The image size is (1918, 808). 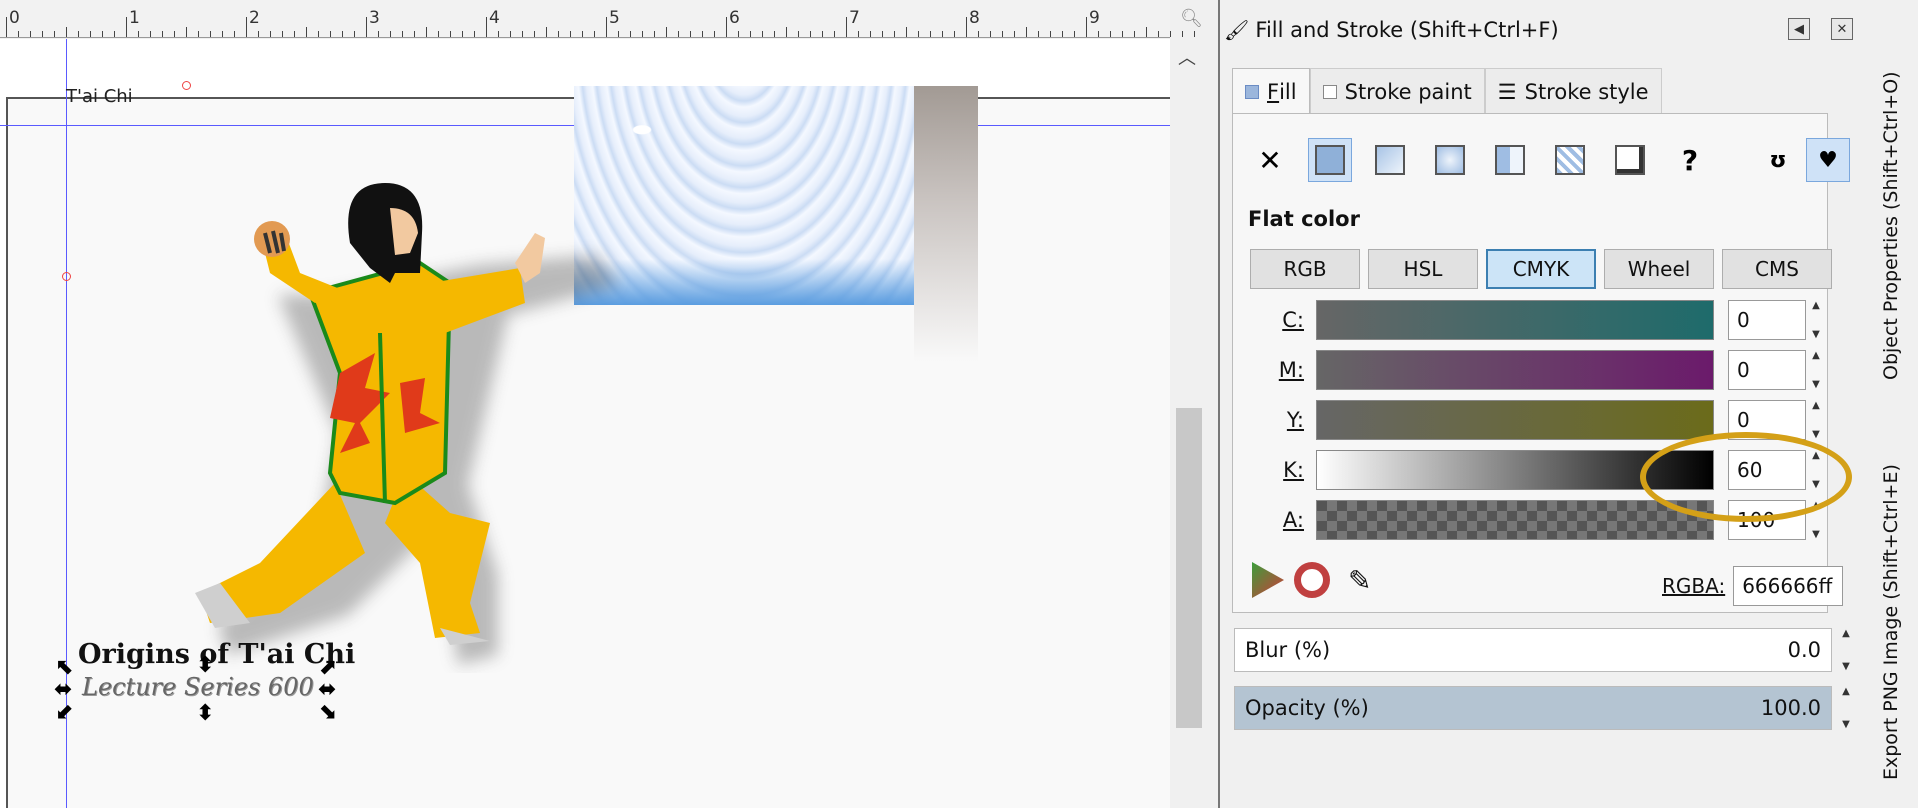 I want to click on gradient-rectangle, so click(x=946, y=224).